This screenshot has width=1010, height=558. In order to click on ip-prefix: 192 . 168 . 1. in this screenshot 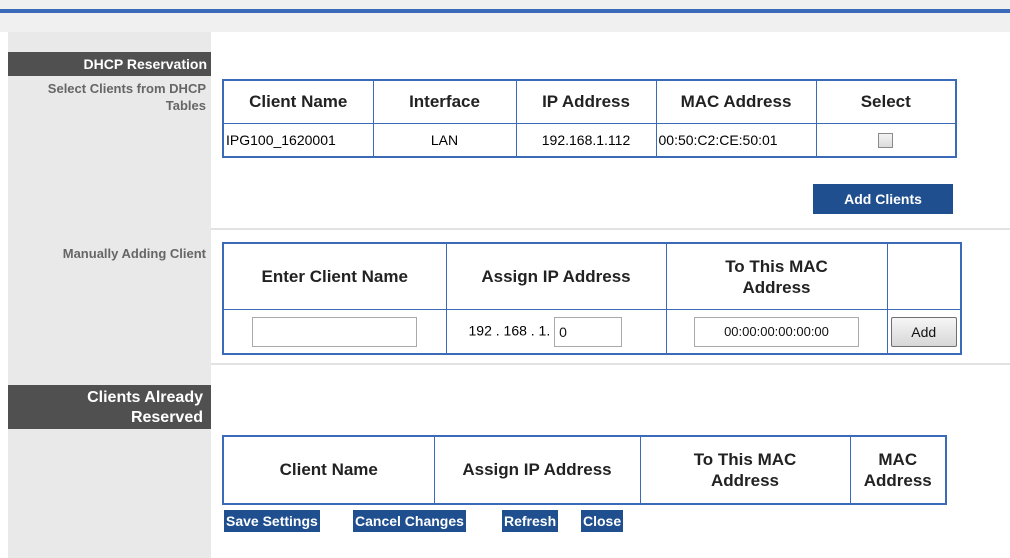, I will do `click(509, 330)`.